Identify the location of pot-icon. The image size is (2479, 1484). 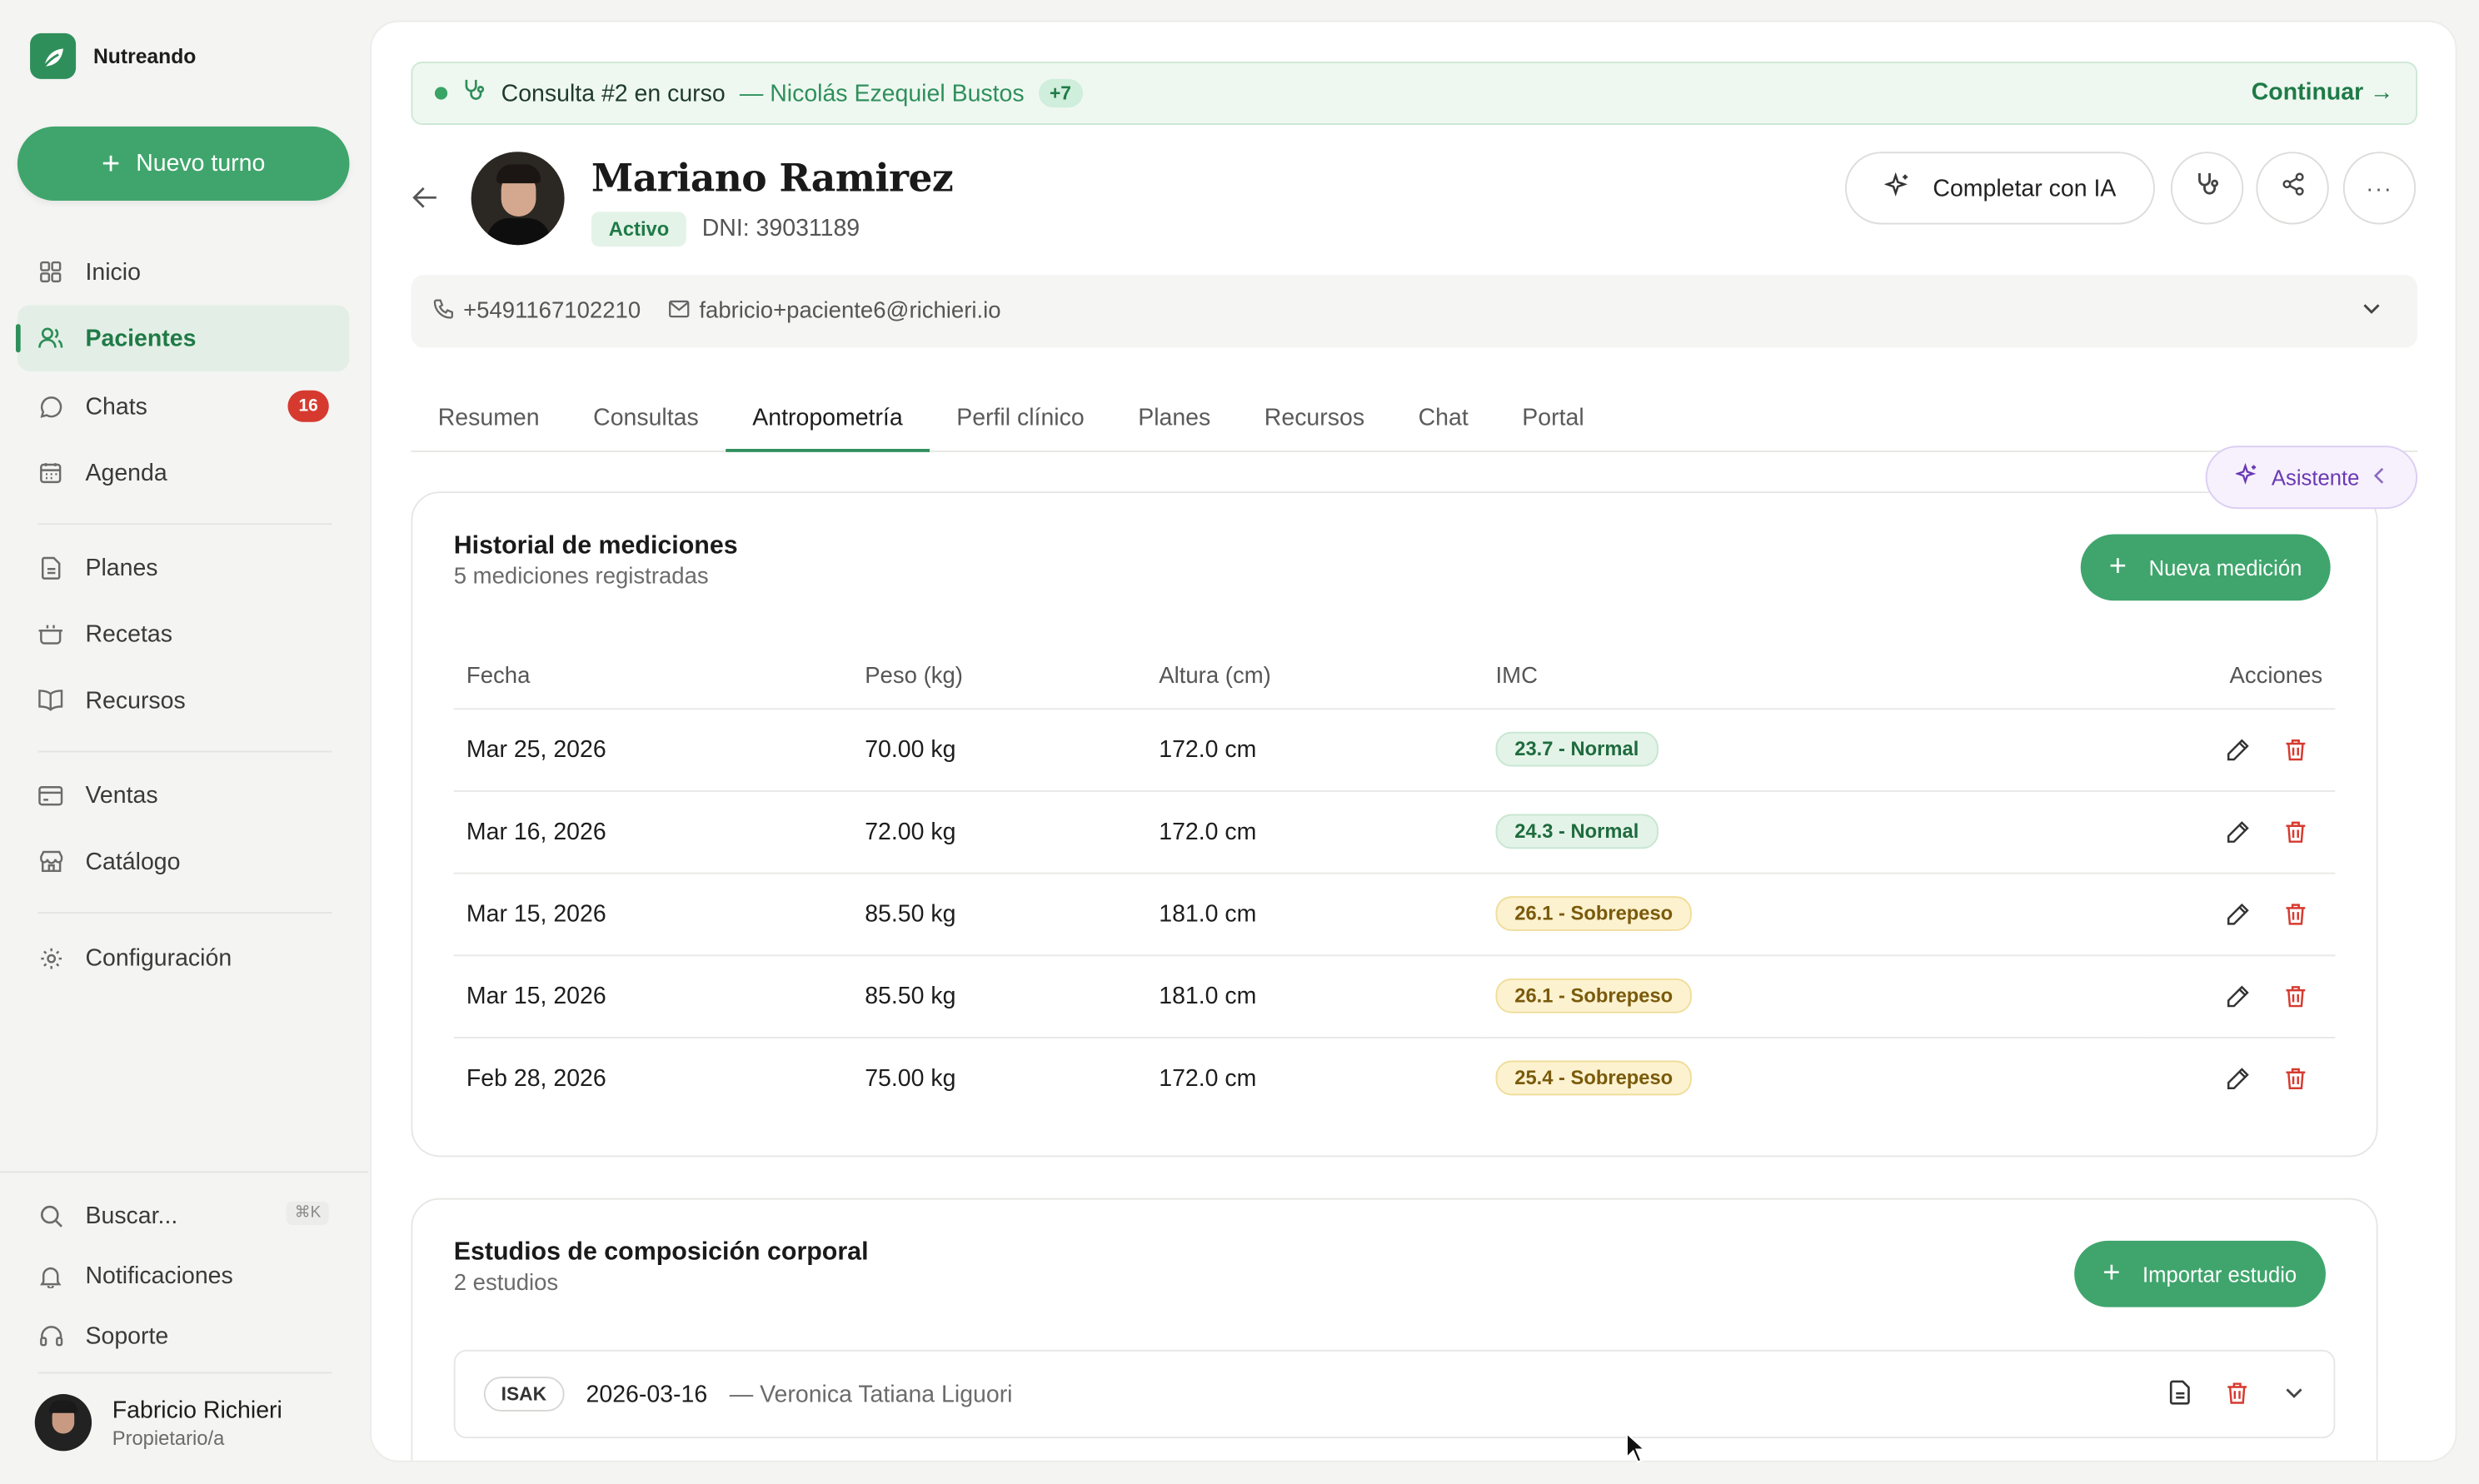
(50, 633).